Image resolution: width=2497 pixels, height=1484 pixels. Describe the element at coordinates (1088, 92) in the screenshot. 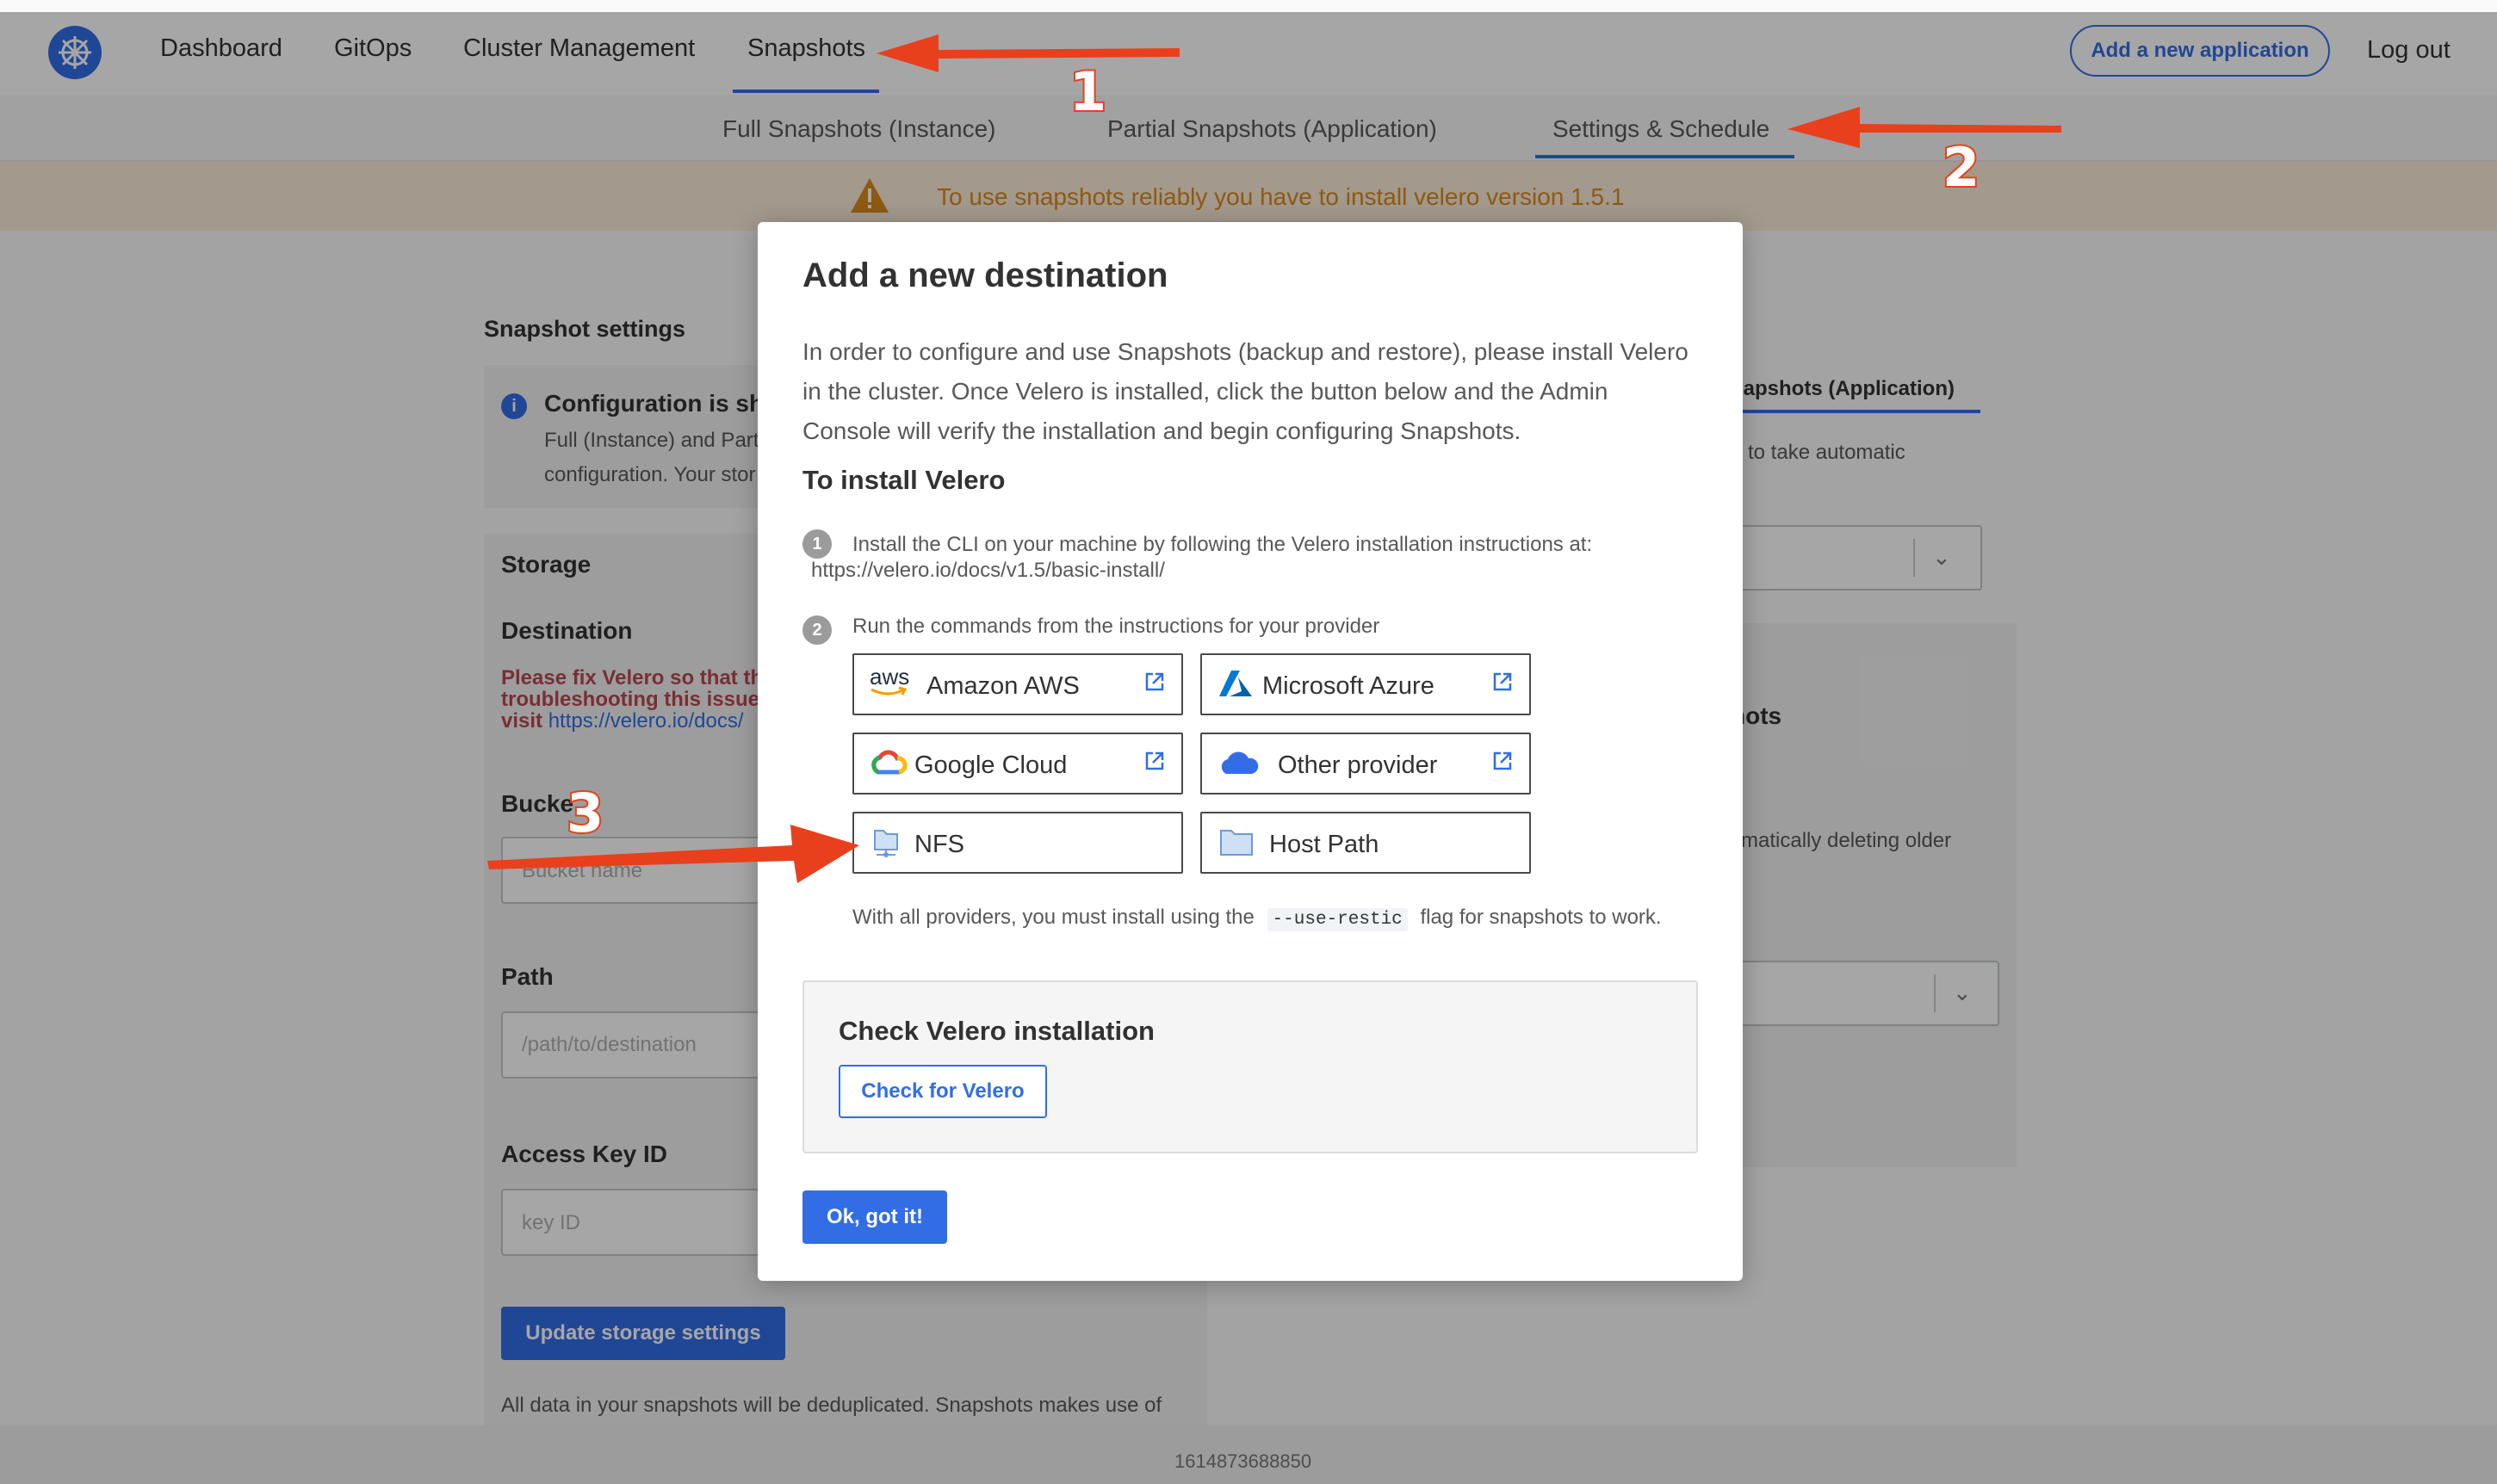

I see `annotation-number-1: 1` at that location.